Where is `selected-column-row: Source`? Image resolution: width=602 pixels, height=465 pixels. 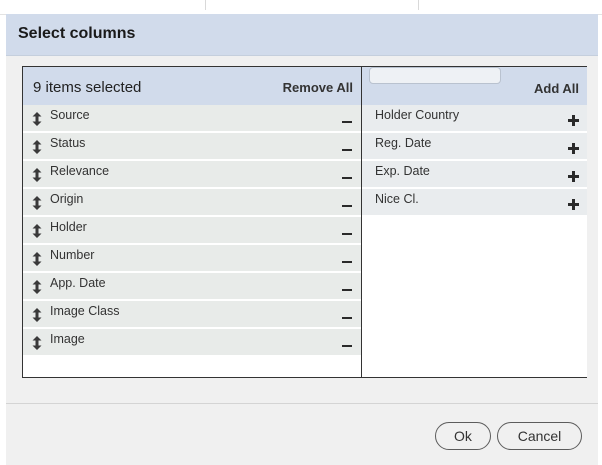 selected-column-row: Source is located at coordinates (192, 118).